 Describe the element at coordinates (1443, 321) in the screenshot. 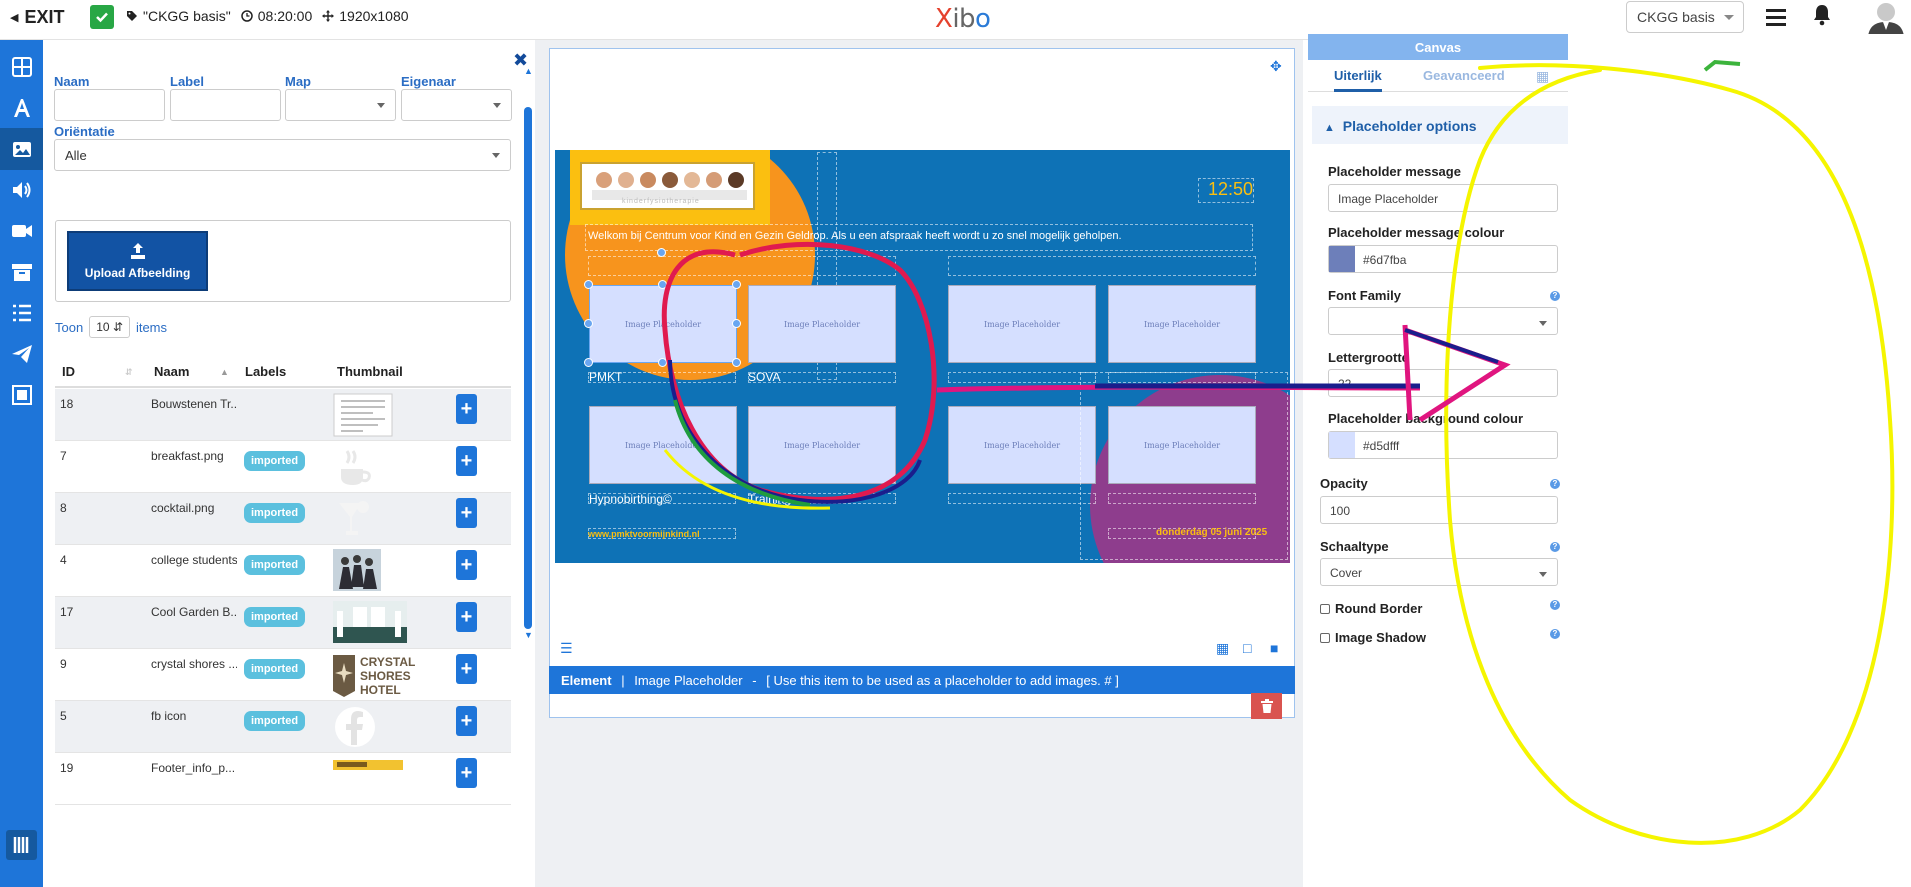

I see `font-family-select` at that location.